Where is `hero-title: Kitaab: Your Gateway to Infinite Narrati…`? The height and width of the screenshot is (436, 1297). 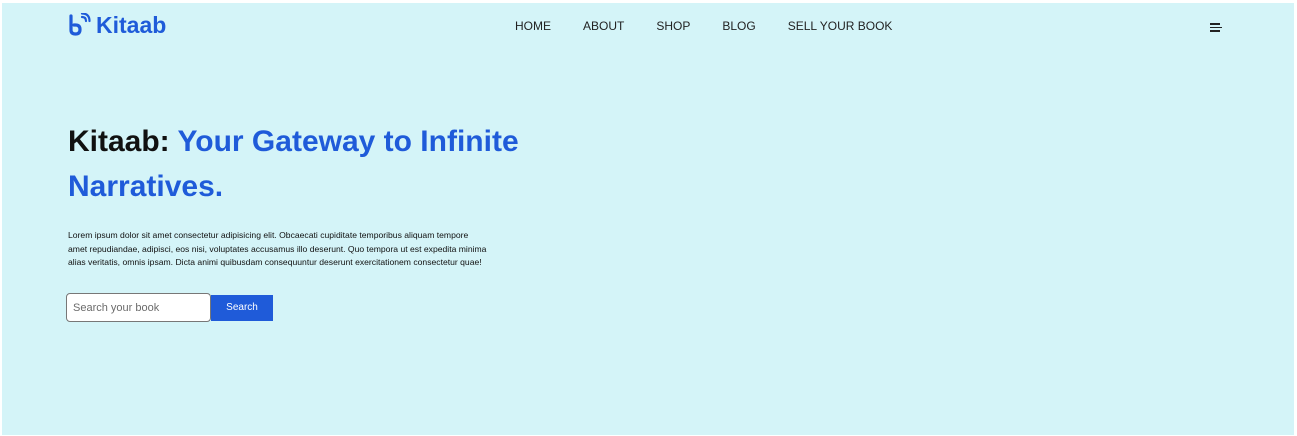
hero-title: Kitaab: Your Gateway to Infinite Narrati… is located at coordinates (338, 164).